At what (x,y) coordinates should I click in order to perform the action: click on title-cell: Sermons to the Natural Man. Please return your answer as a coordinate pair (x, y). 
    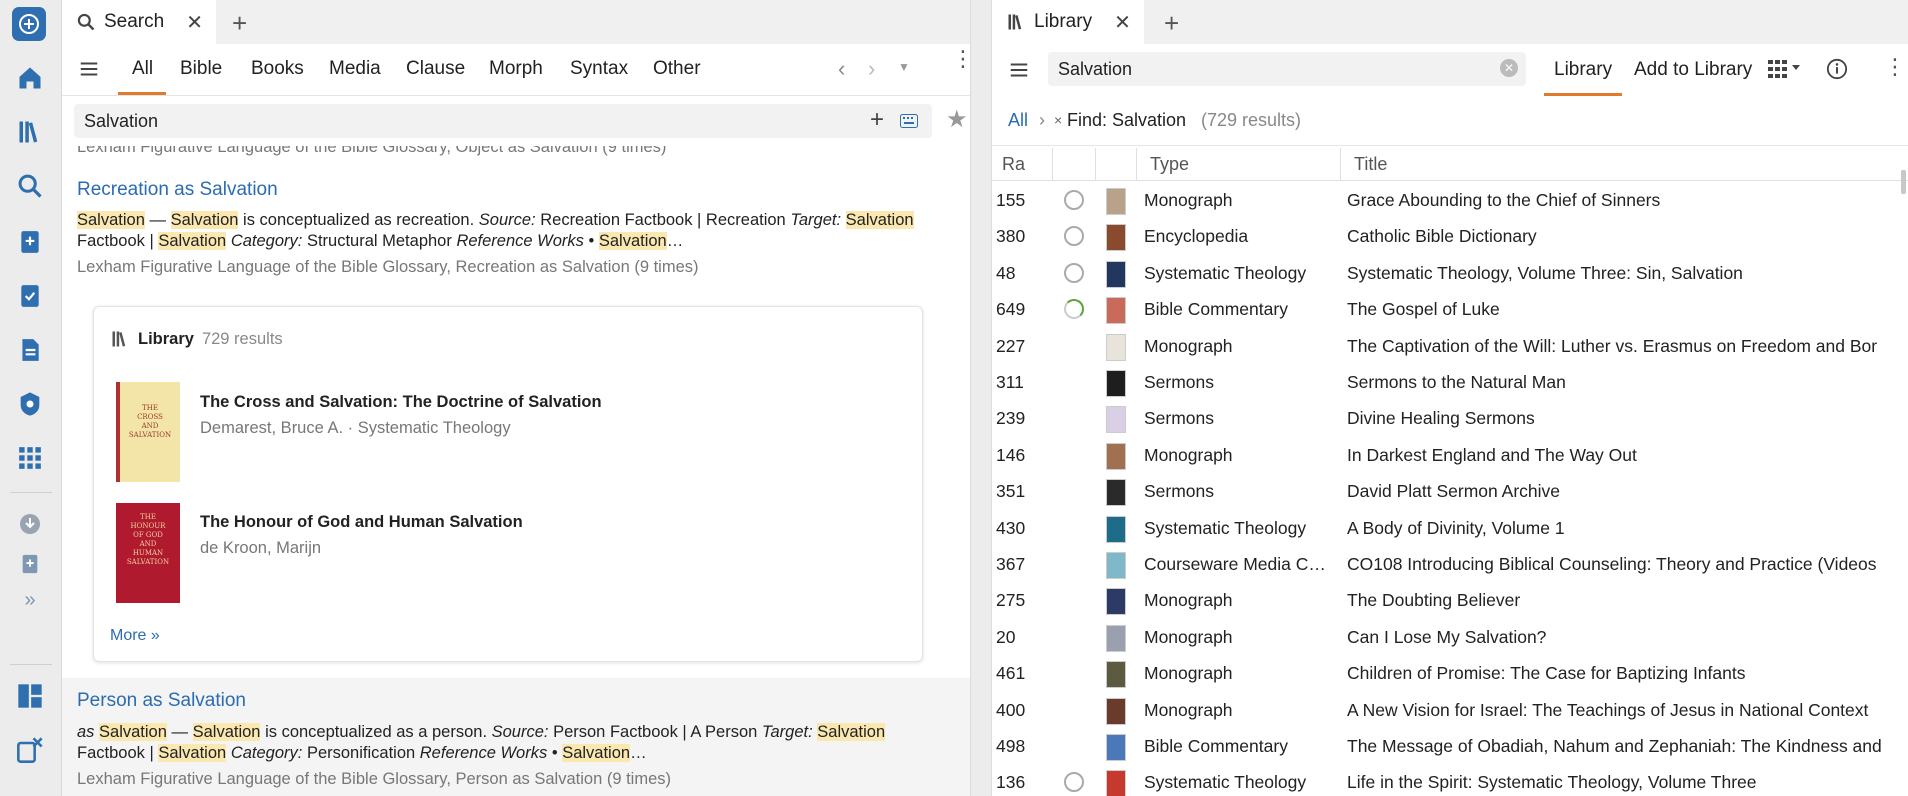
    Looking at the image, I should click on (1627, 382).